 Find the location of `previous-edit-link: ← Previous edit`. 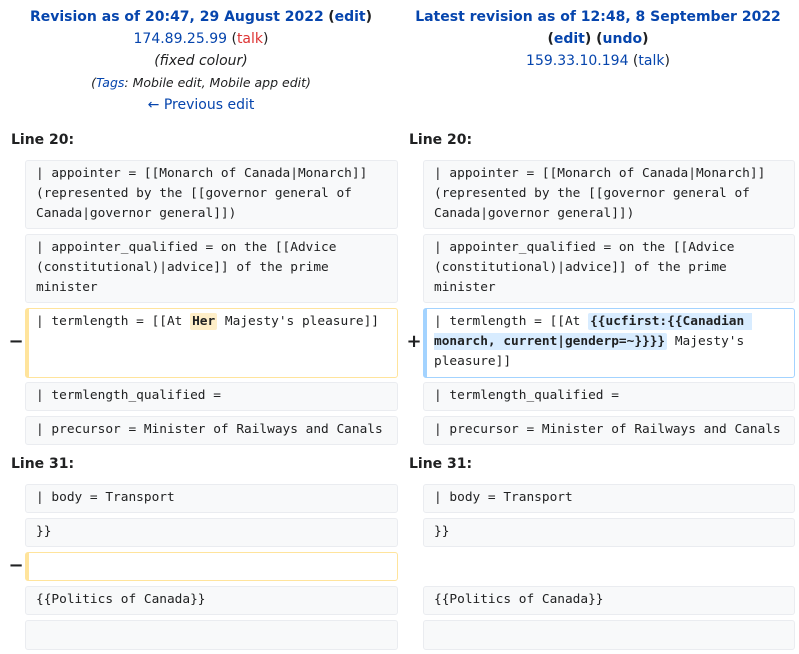

previous-edit-link: ← Previous edit is located at coordinates (201, 105).